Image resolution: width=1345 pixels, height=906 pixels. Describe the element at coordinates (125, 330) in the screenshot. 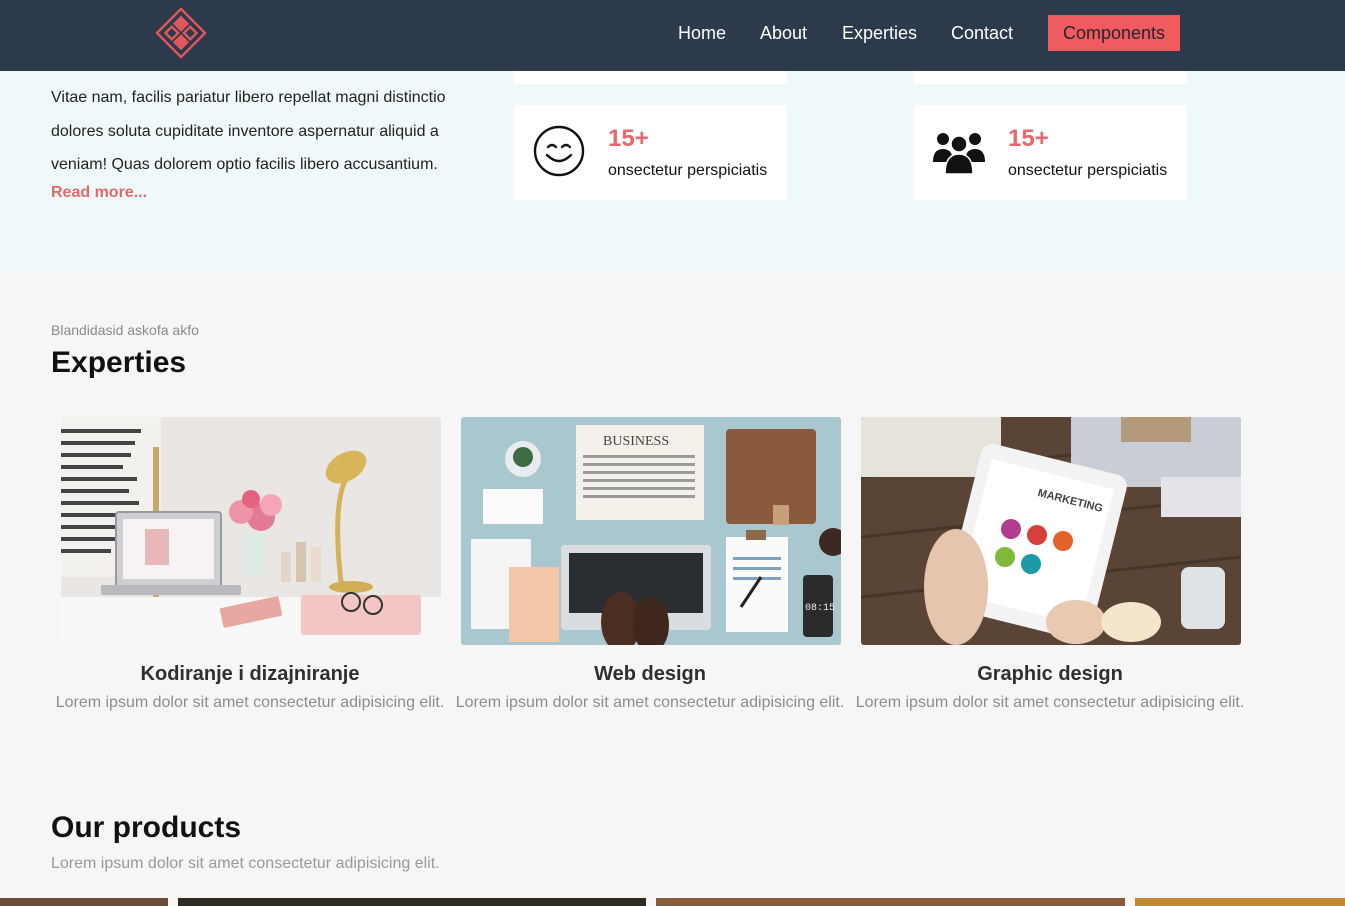

I see `section-eyebrow: Blandidasid askofa akfo` at that location.